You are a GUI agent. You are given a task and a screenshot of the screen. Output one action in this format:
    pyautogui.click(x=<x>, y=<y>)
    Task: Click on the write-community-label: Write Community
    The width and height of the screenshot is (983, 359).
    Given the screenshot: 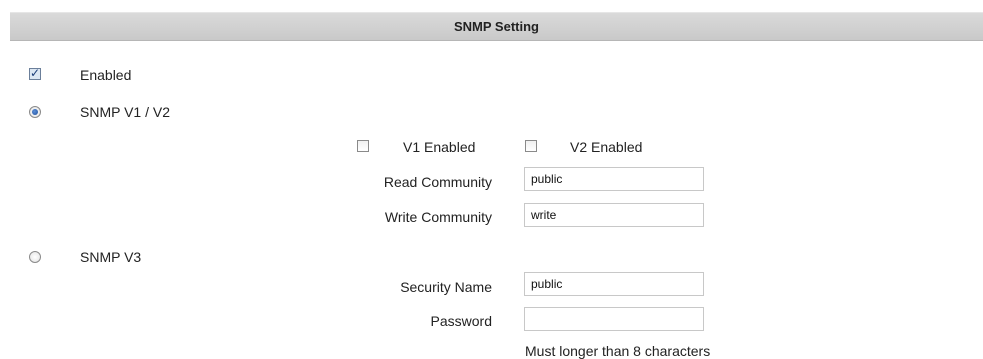 What is the action you would take?
    pyautogui.click(x=438, y=217)
    